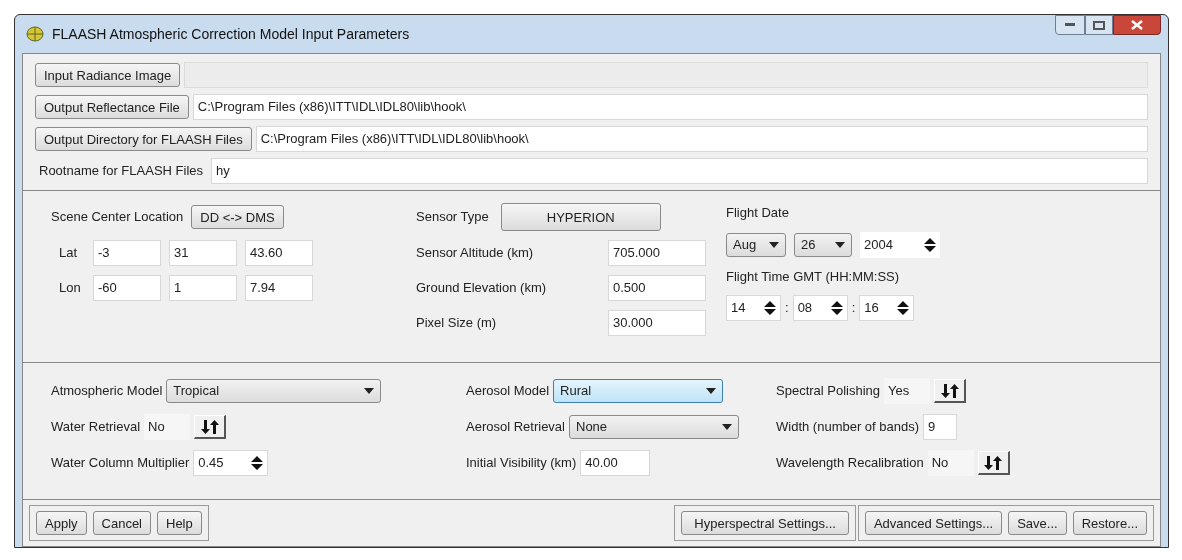 The width and height of the screenshot is (1182, 560). Describe the element at coordinates (823, 244) in the screenshot. I see `day-dropdown: 26` at that location.